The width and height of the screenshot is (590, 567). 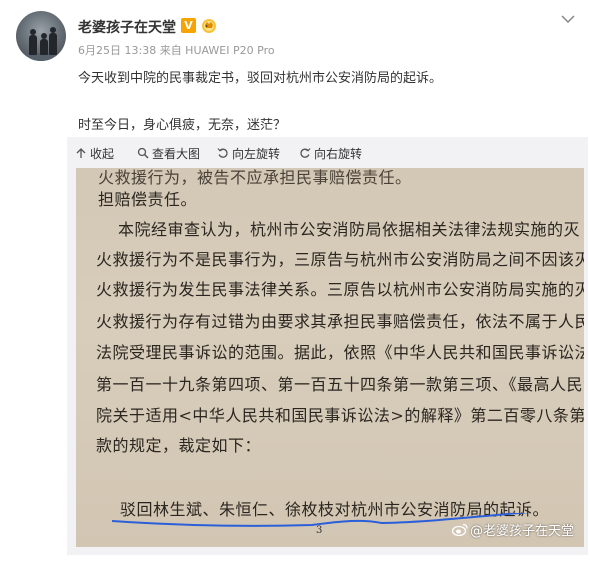 I want to click on view-large-button: 查看大图, so click(x=169, y=153).